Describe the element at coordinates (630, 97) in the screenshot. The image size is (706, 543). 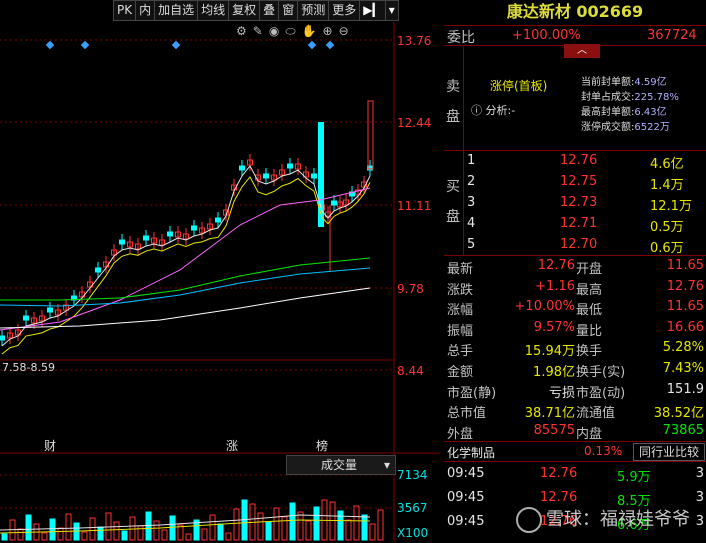
I see `seal-row: 封单占成交:225.78%` at that location.